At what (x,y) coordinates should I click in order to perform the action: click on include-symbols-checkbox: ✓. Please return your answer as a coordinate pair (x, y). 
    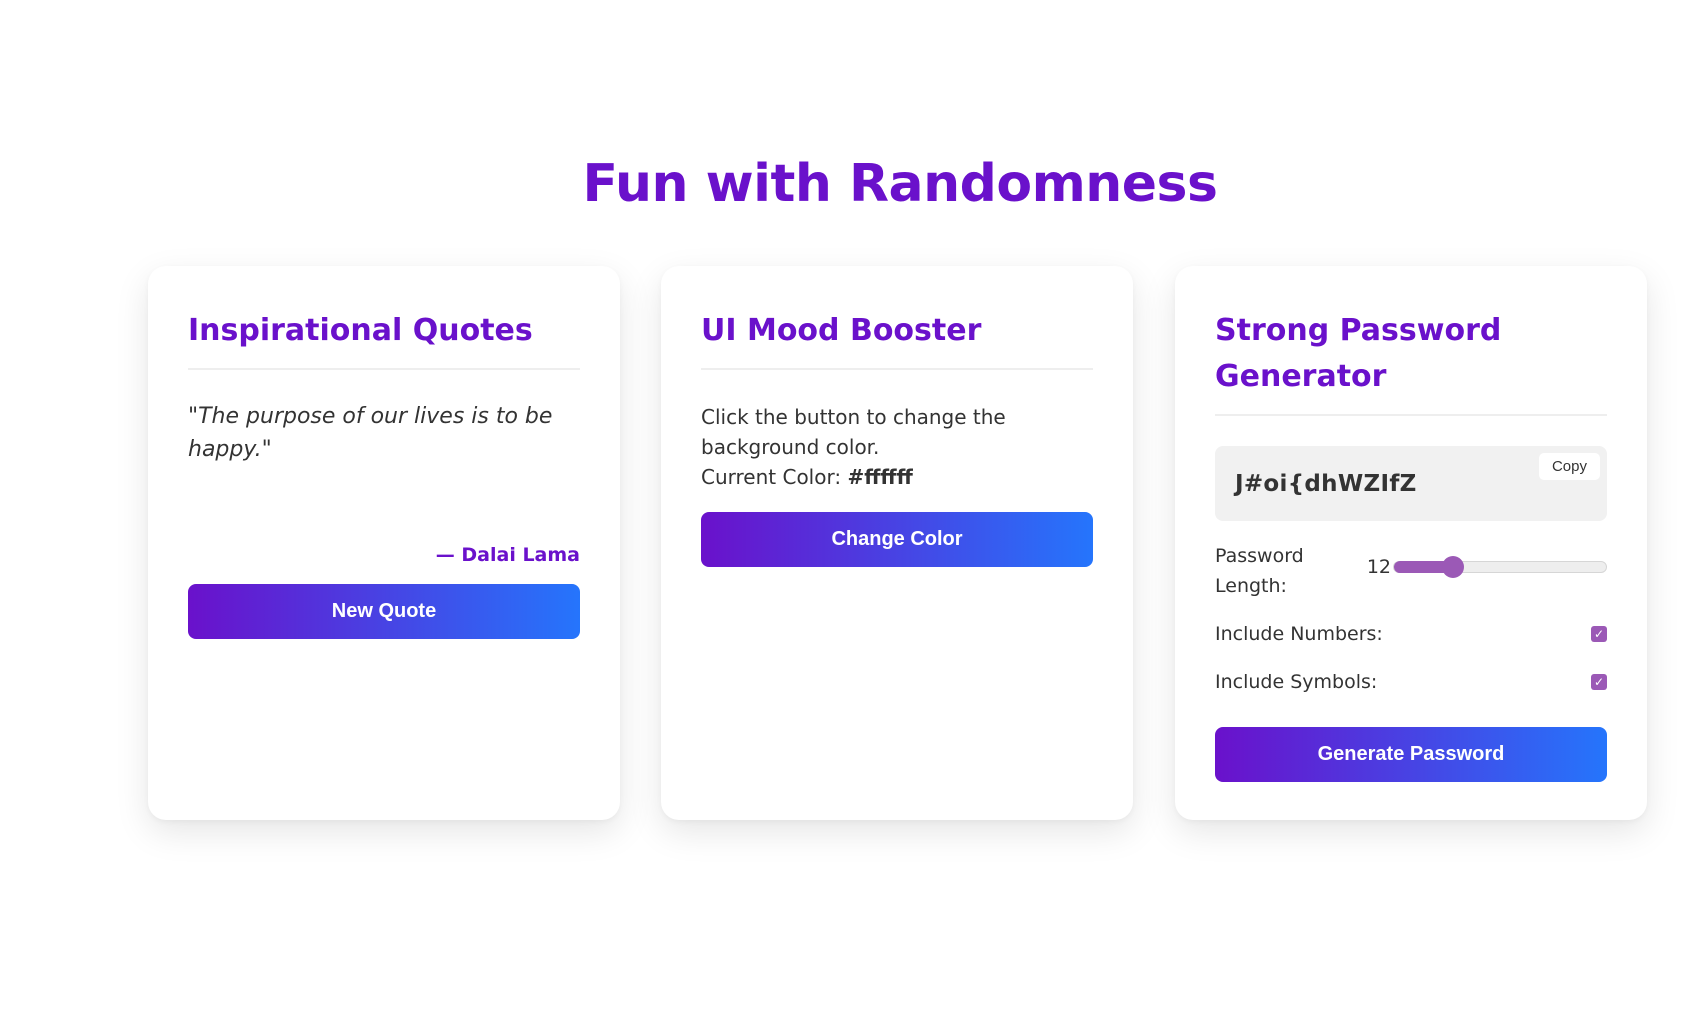
    Looking at the image, I should click on (1599, 682).